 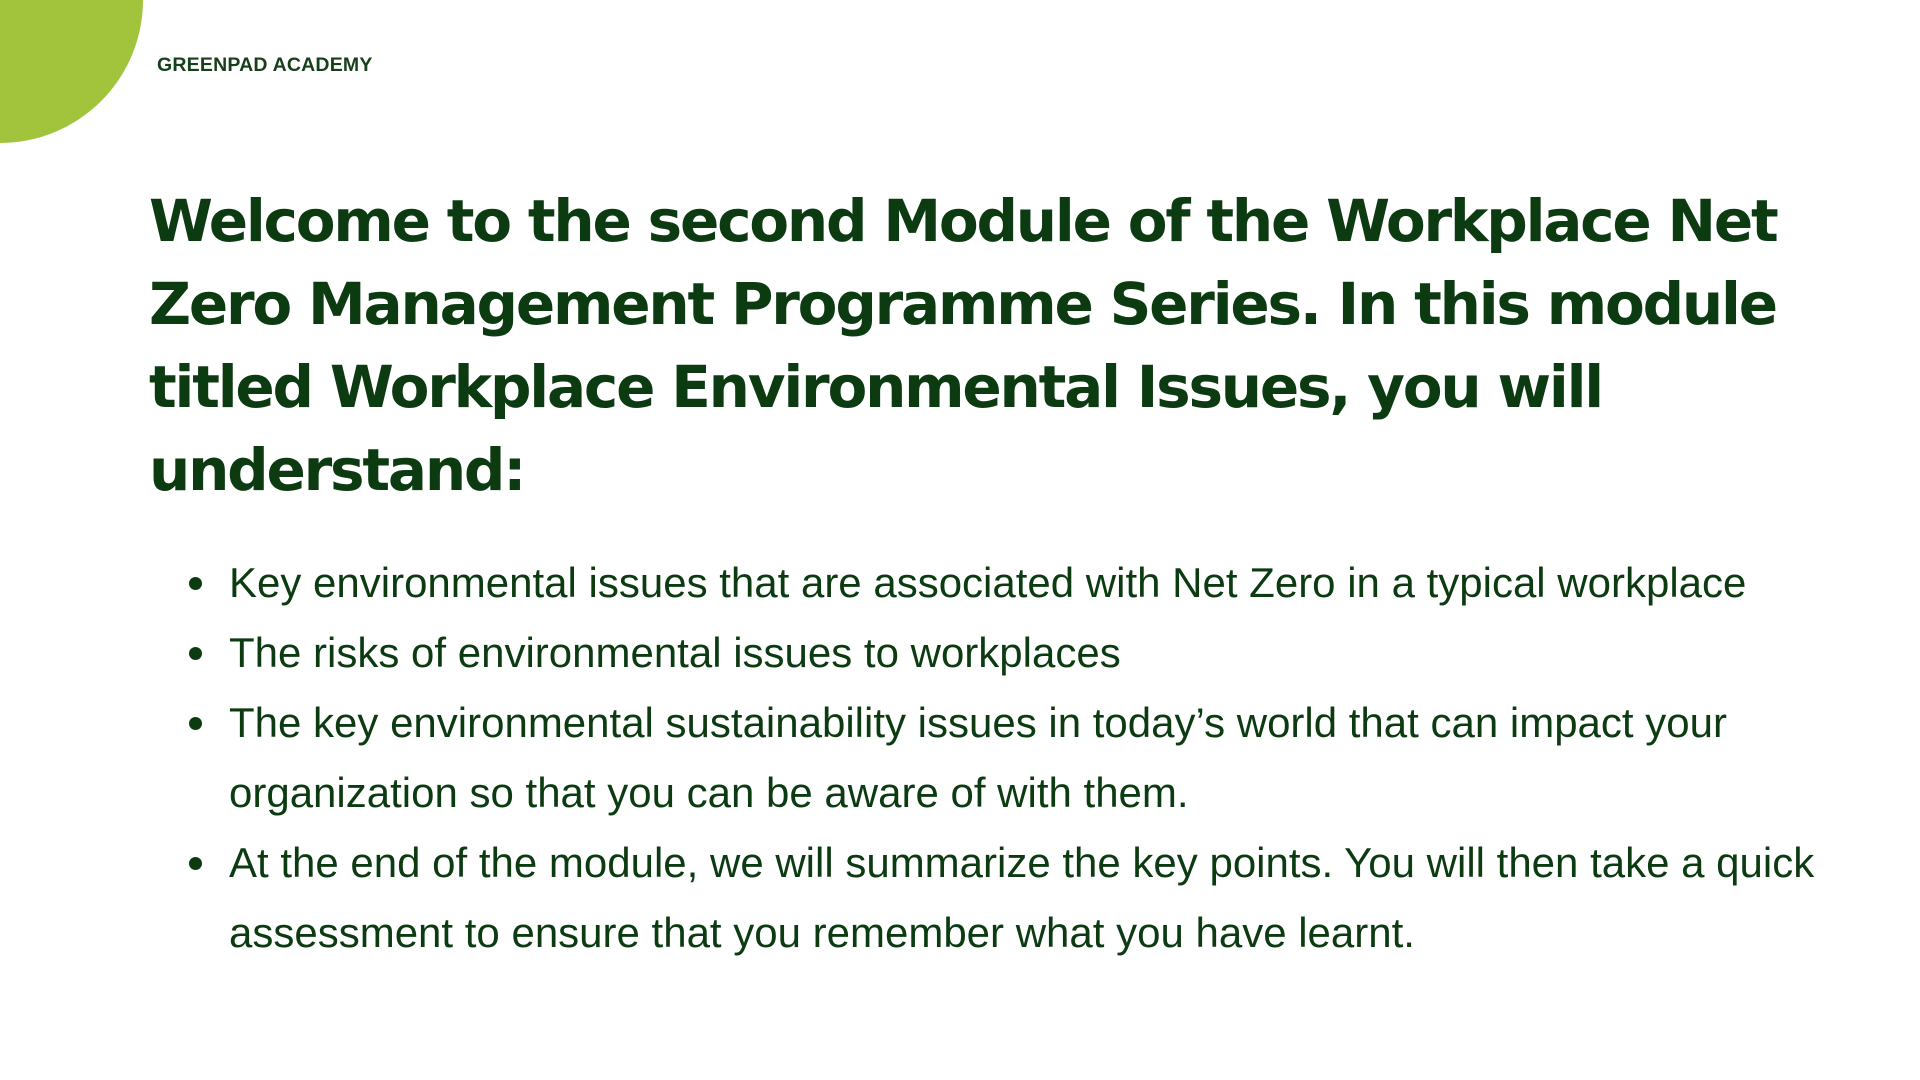 I want to click on brand-name: GREENPAD ACADEMY, so click(x=265, y=65).